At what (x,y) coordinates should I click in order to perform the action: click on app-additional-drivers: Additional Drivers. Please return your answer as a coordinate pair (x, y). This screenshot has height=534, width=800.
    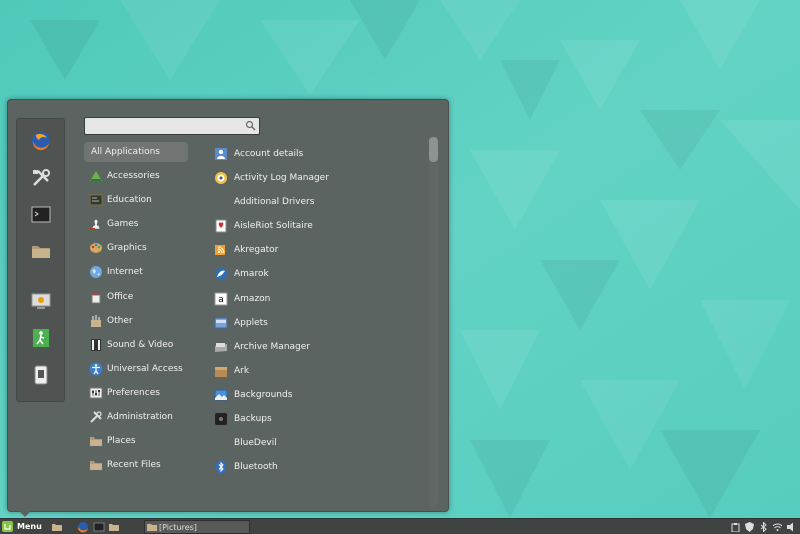
    Looking at the image, I should click on (319, 202).